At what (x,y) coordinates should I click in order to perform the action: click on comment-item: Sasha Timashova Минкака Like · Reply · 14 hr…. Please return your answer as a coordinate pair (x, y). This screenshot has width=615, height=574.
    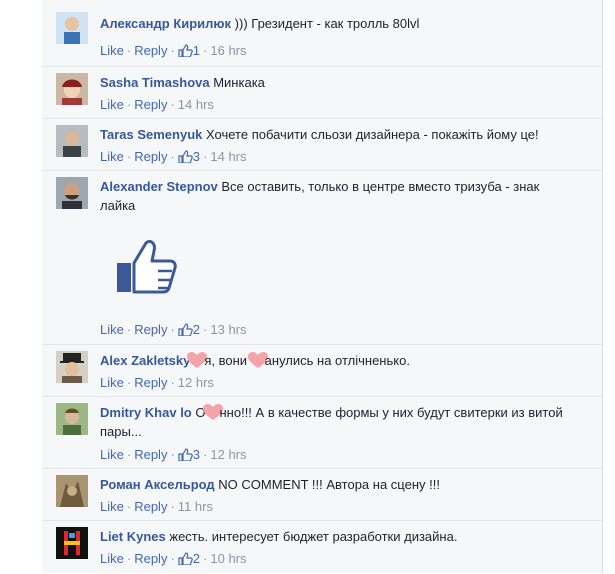
    Looking at the image, I should click on (322, 92).